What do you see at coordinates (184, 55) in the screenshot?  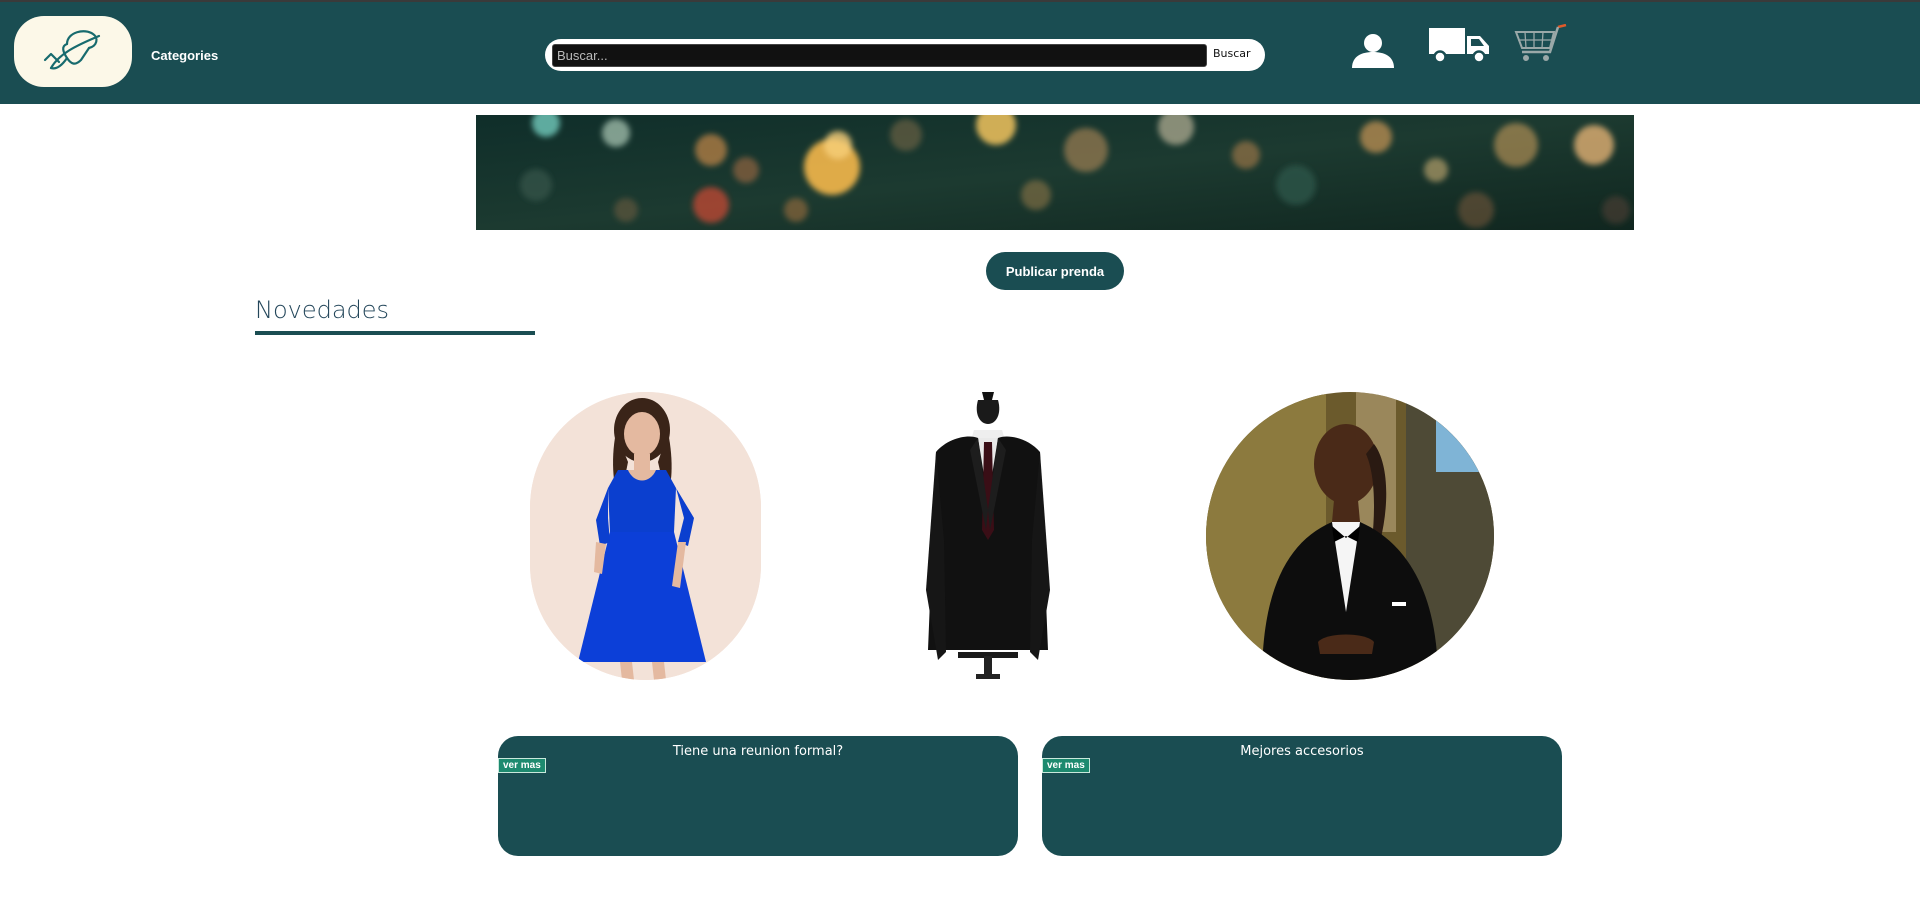 I see `categories-link: Categories` at bounding box center [184, 55].